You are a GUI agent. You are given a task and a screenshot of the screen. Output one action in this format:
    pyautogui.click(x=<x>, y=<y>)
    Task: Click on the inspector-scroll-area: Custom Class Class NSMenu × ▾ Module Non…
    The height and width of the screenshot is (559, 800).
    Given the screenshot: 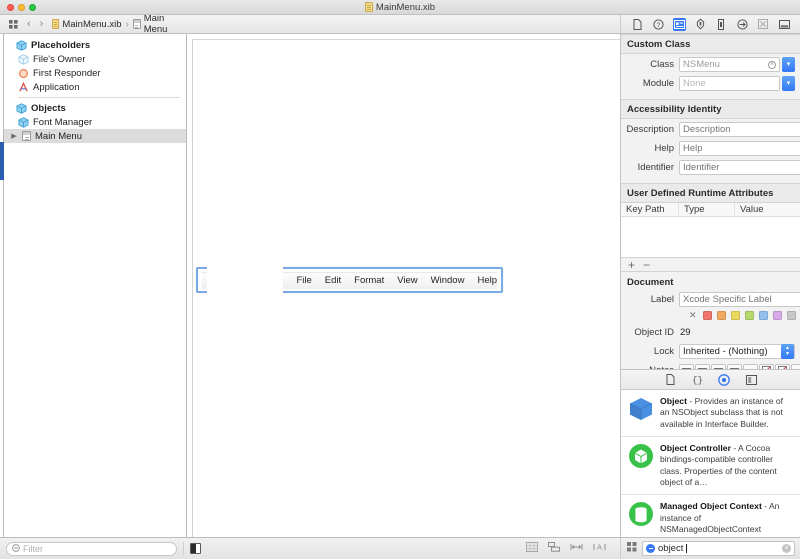 What is the action you would take?
    pyautogui.click(x=710, y=201)
    